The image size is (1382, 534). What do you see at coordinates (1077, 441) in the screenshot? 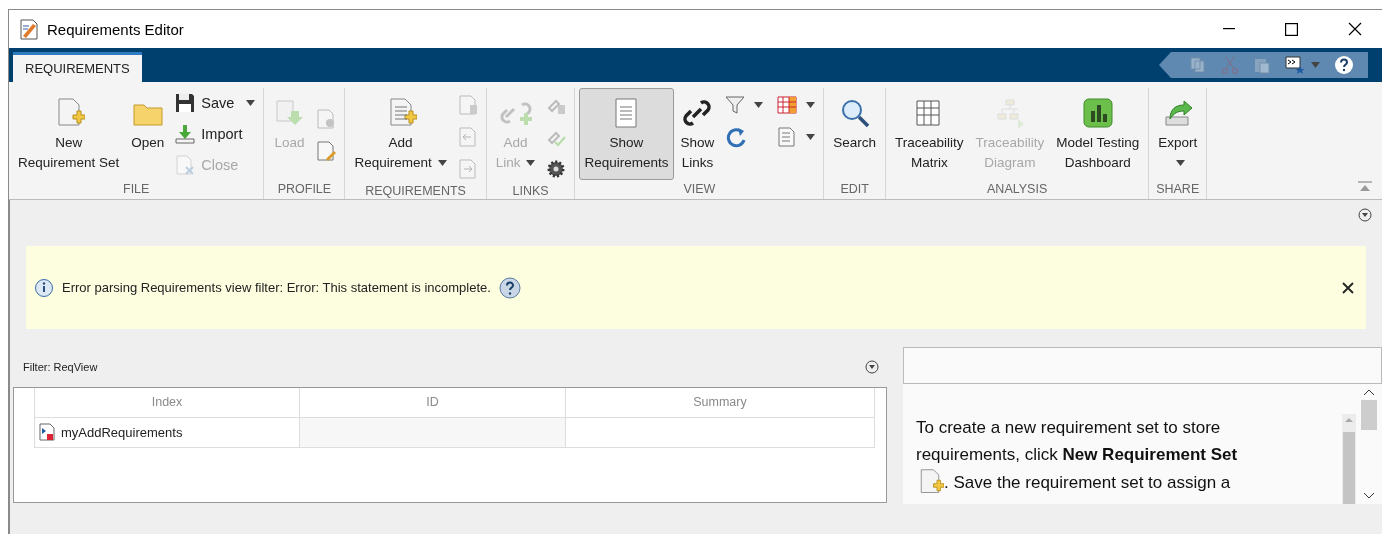
I see `instruction-text: To create a new requirement set to store requirements, click New Requirement Set` at bounding box center [1077, 441].